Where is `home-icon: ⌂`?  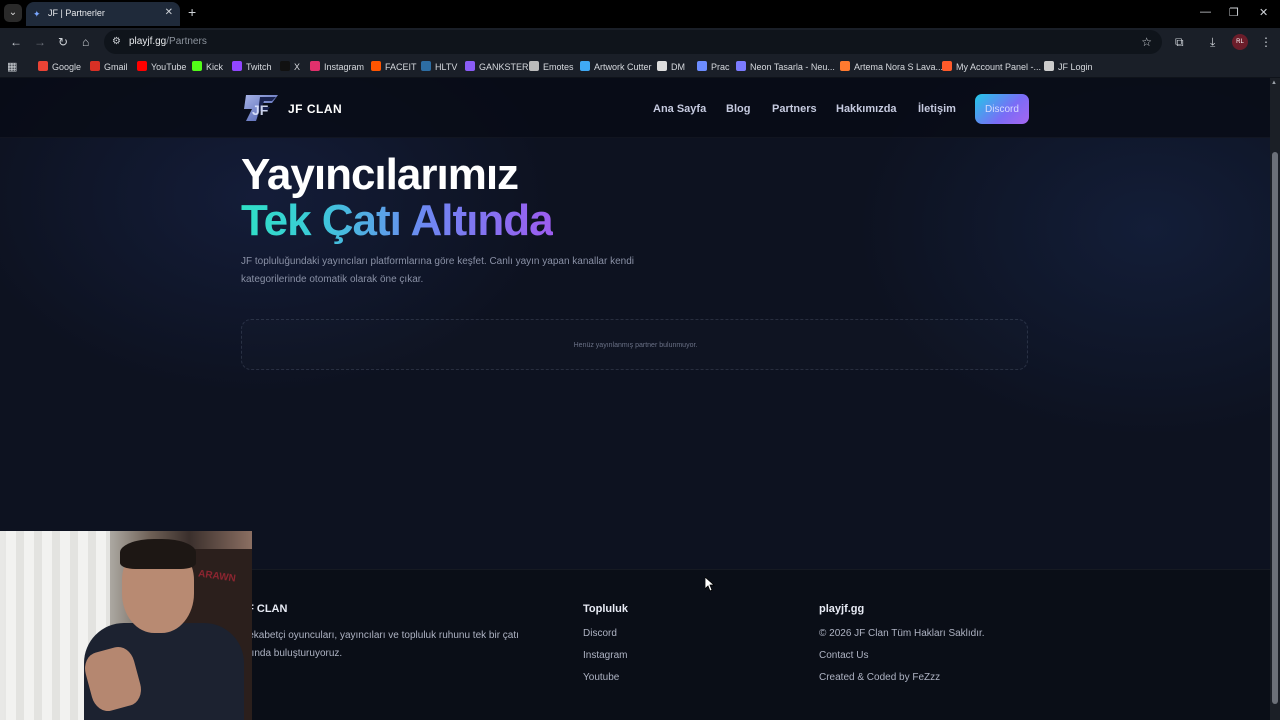
home-icon: ⌂ is located at coordinates (85, 42).